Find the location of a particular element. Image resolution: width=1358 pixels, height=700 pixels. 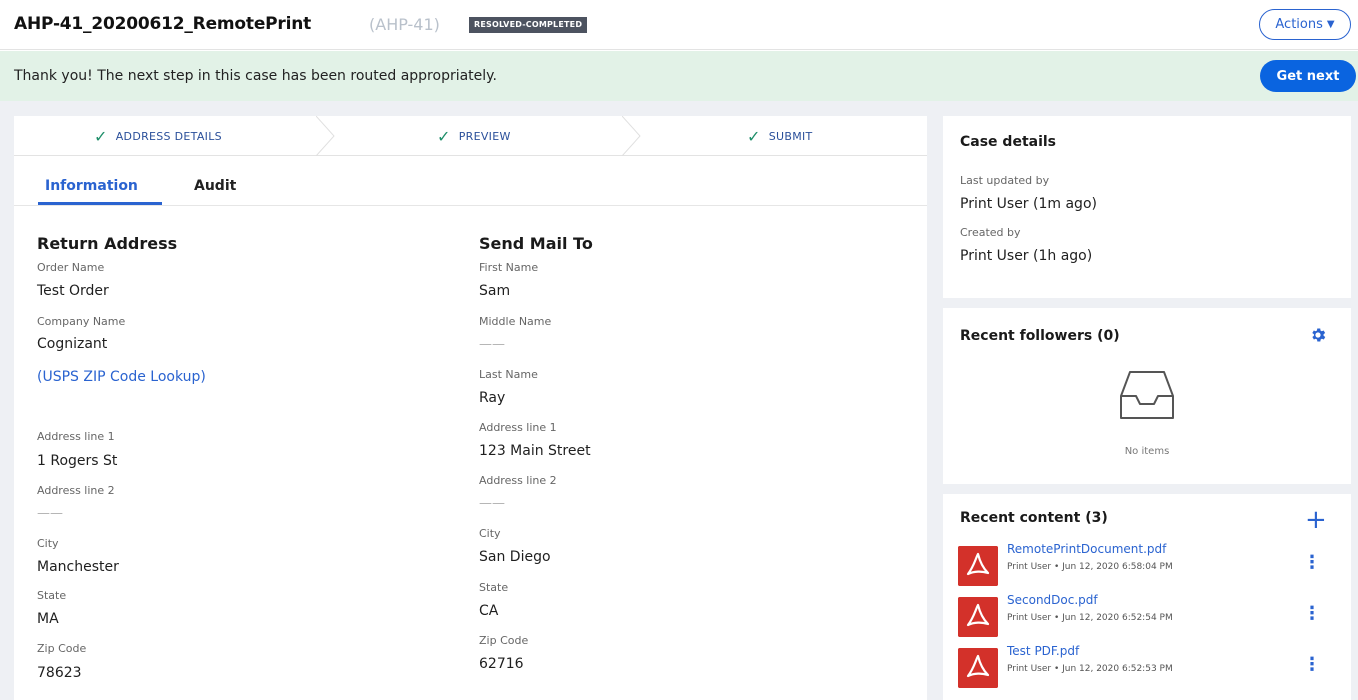

created-by-value: Print User (1h ago) is located at coordinates (1026, 256).